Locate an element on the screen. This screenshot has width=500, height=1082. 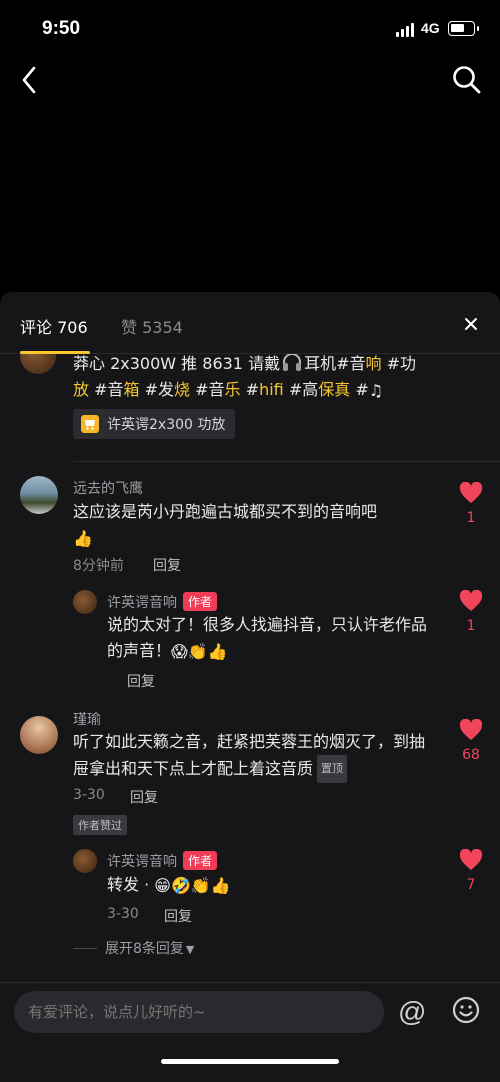
comment-author: 远去的飞鹰 is located at coordinates (108, 488).